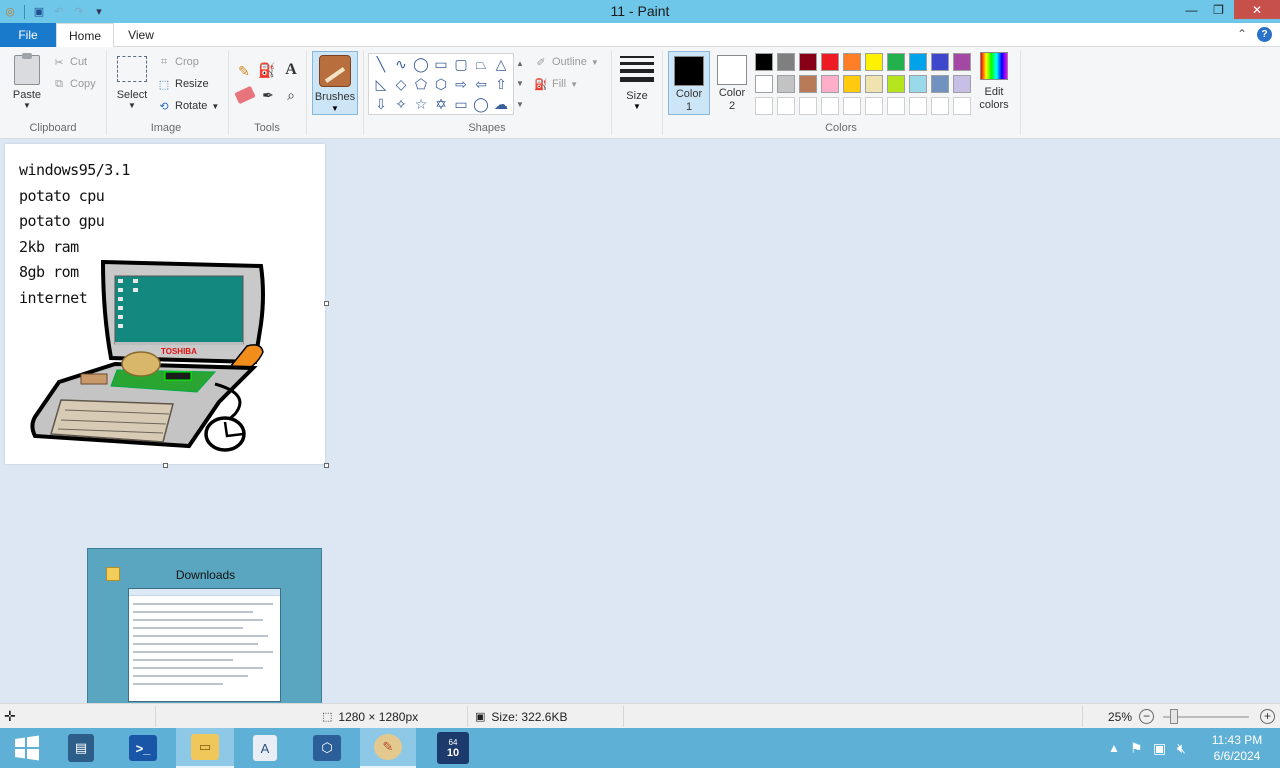 This screenshot has width=1280, height=768. What do you see at coordinates (27, 69) in the screenshot?
I see `clipboard-icon` at bounding box center [27, 69].